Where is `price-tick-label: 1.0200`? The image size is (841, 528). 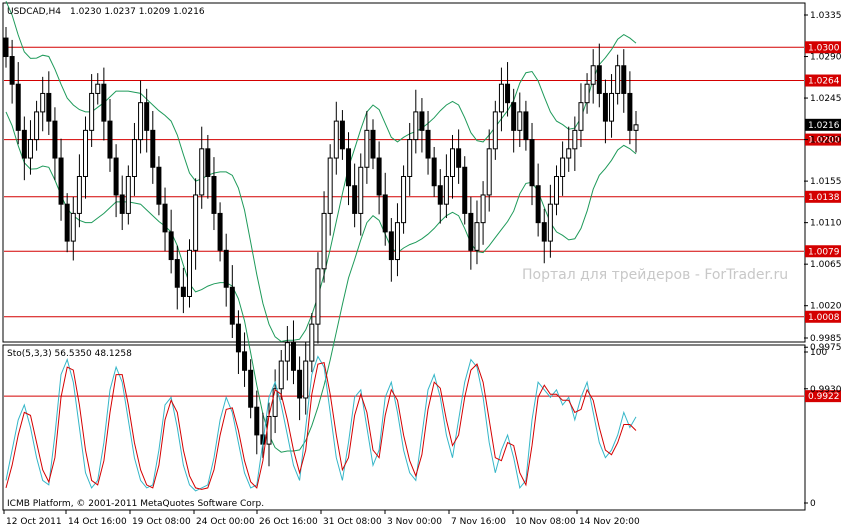 price-tick-label: 1.0200 is located at coordinates (825, 141).